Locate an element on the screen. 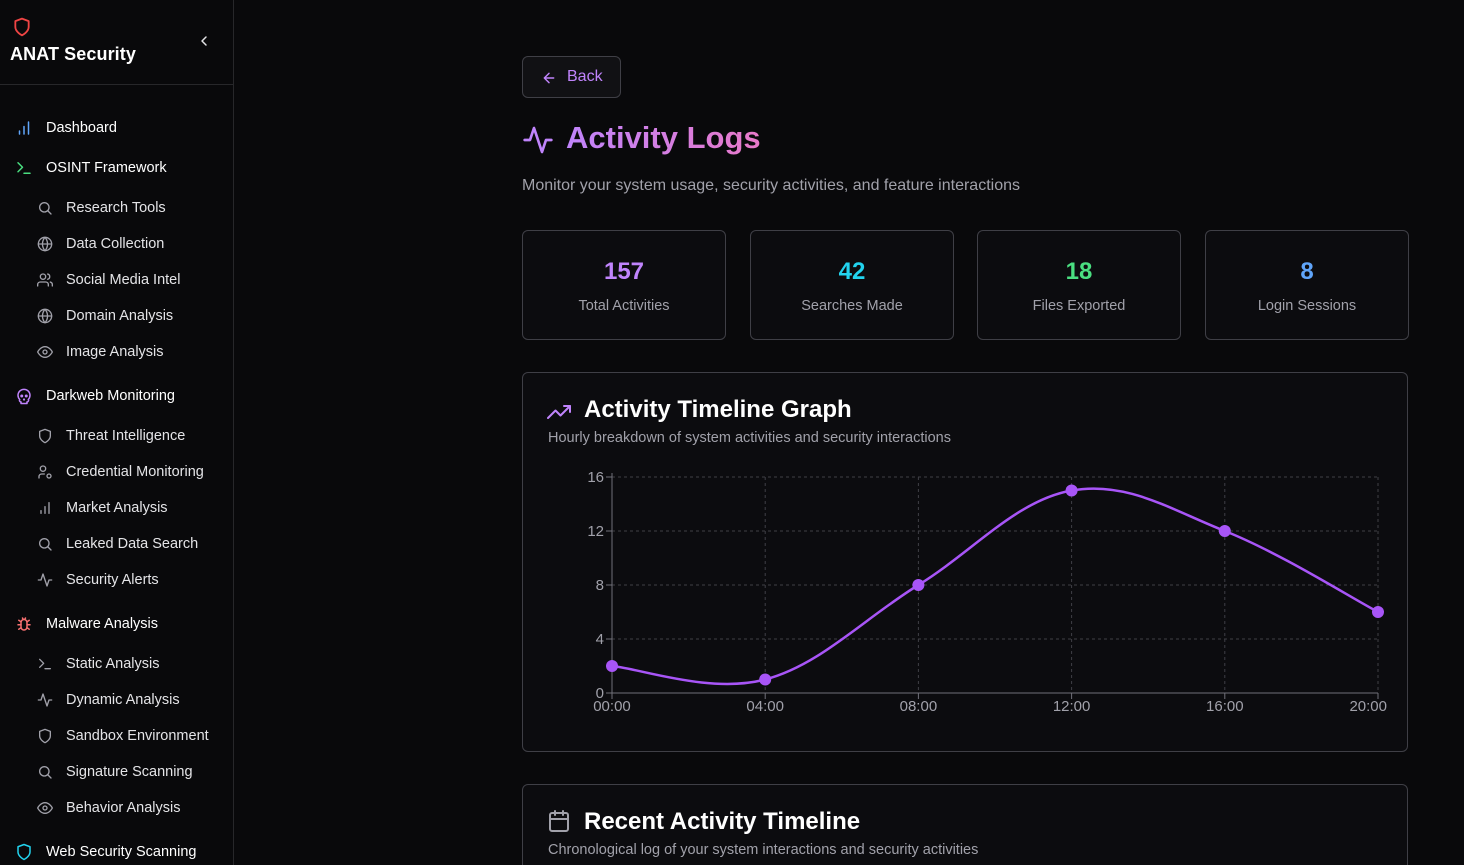 Image resolution: width=1464 pixels, height=865 pixels. sidebar-item-osint-framework: OSINT Framework is located at coordinates (116, 168).